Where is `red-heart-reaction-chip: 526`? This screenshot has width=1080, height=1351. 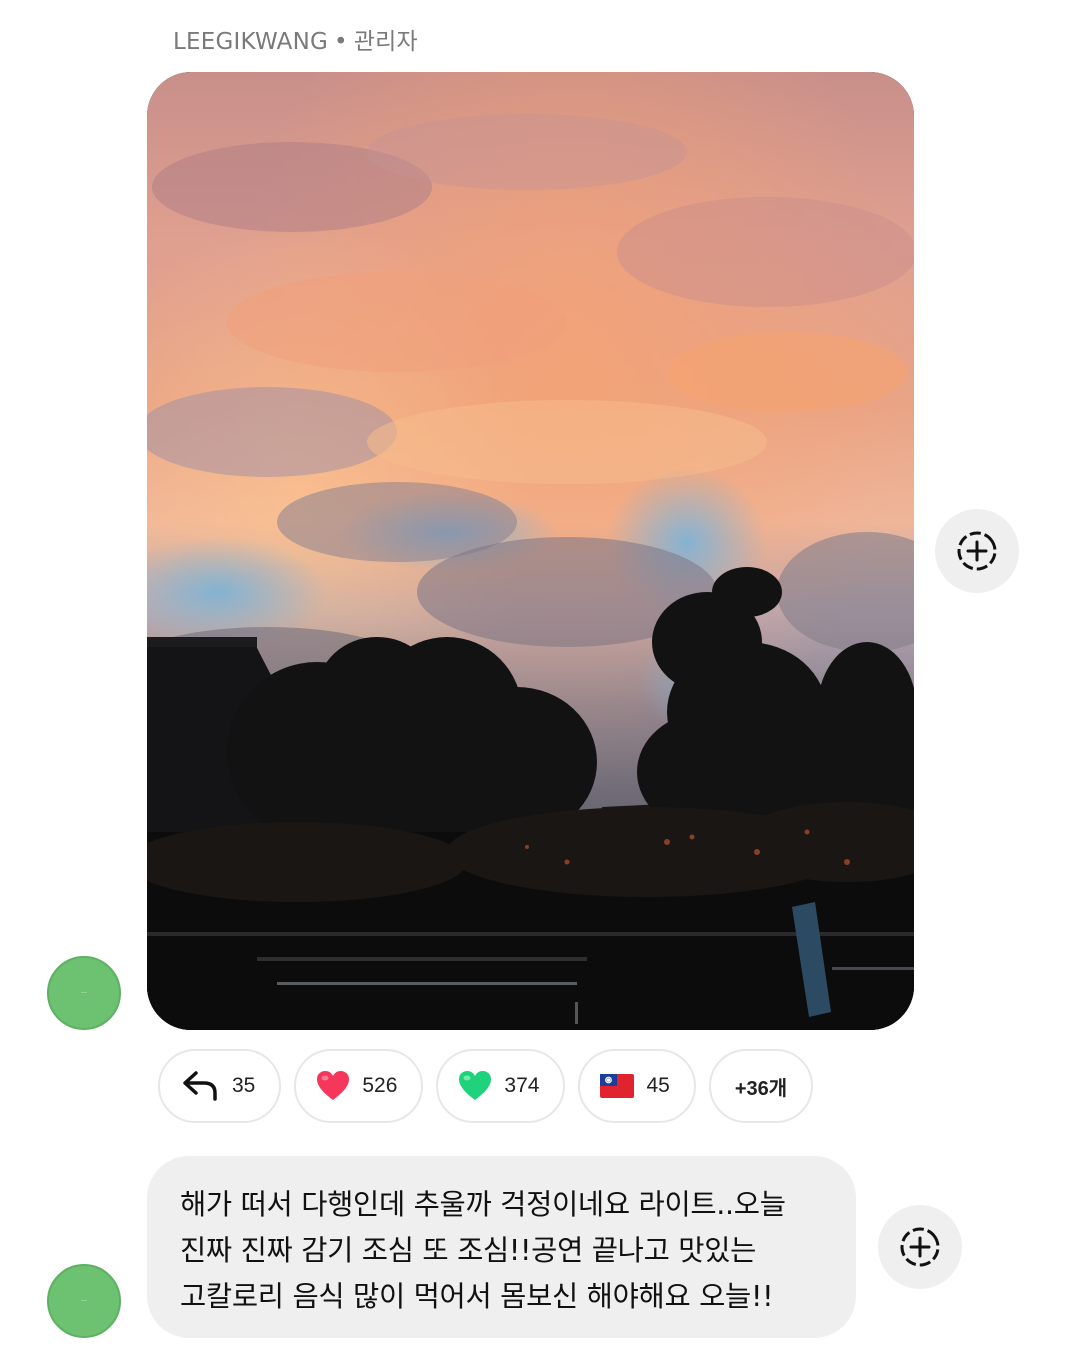
red-heart-reaction-chip: 526 is located at coordinates (359, 1086).